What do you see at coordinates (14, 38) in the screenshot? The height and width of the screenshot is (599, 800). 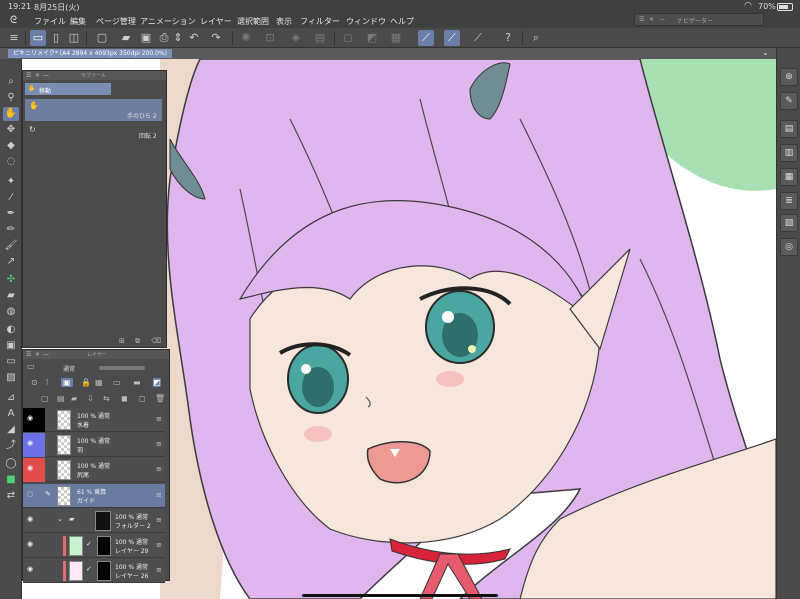 I see `hamburger-icon: ≡` at bounding box center [14, 38].